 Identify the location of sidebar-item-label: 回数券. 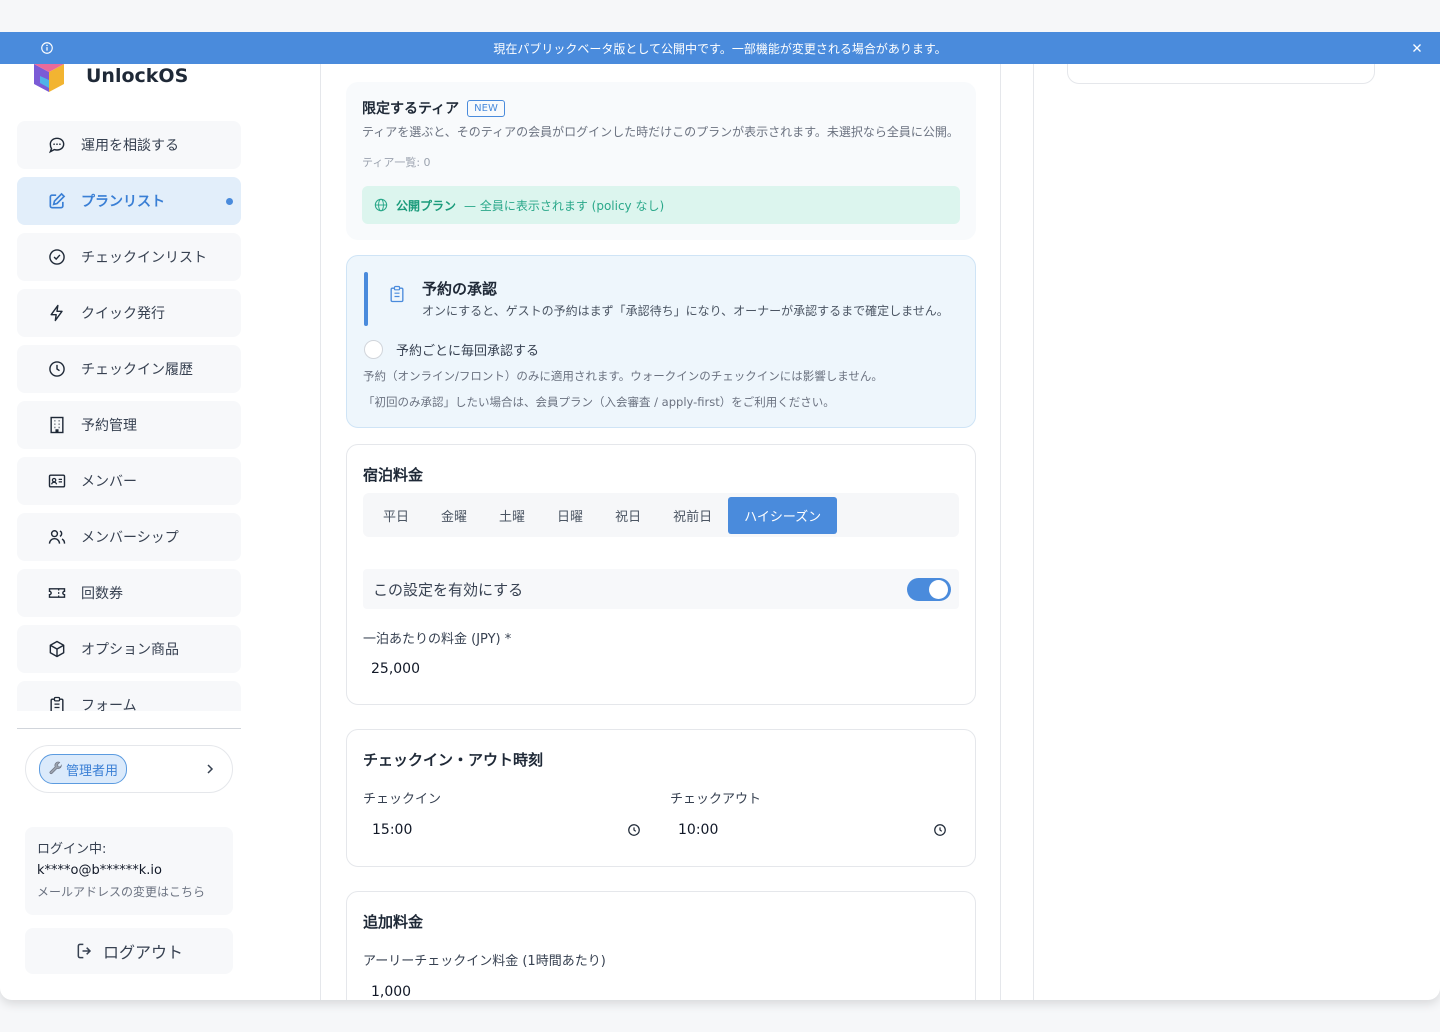
(102, 594).